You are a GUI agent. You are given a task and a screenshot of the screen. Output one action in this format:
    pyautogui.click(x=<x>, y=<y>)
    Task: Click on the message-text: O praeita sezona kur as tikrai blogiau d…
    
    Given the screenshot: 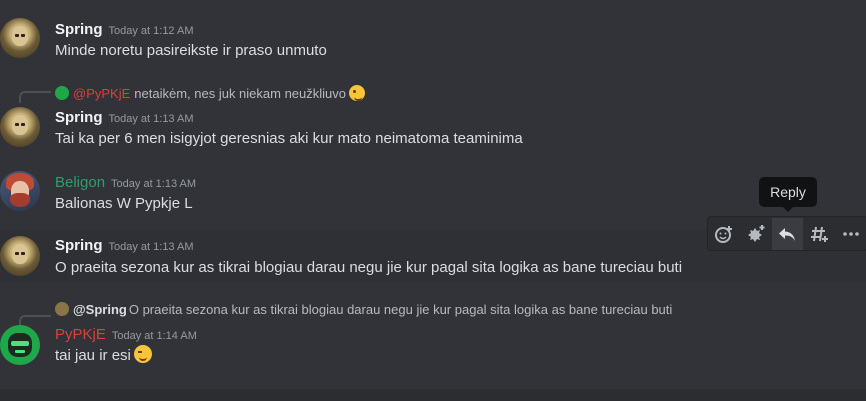 What is the action you would take?
    pyautogui.click(x=369, y=267)
    